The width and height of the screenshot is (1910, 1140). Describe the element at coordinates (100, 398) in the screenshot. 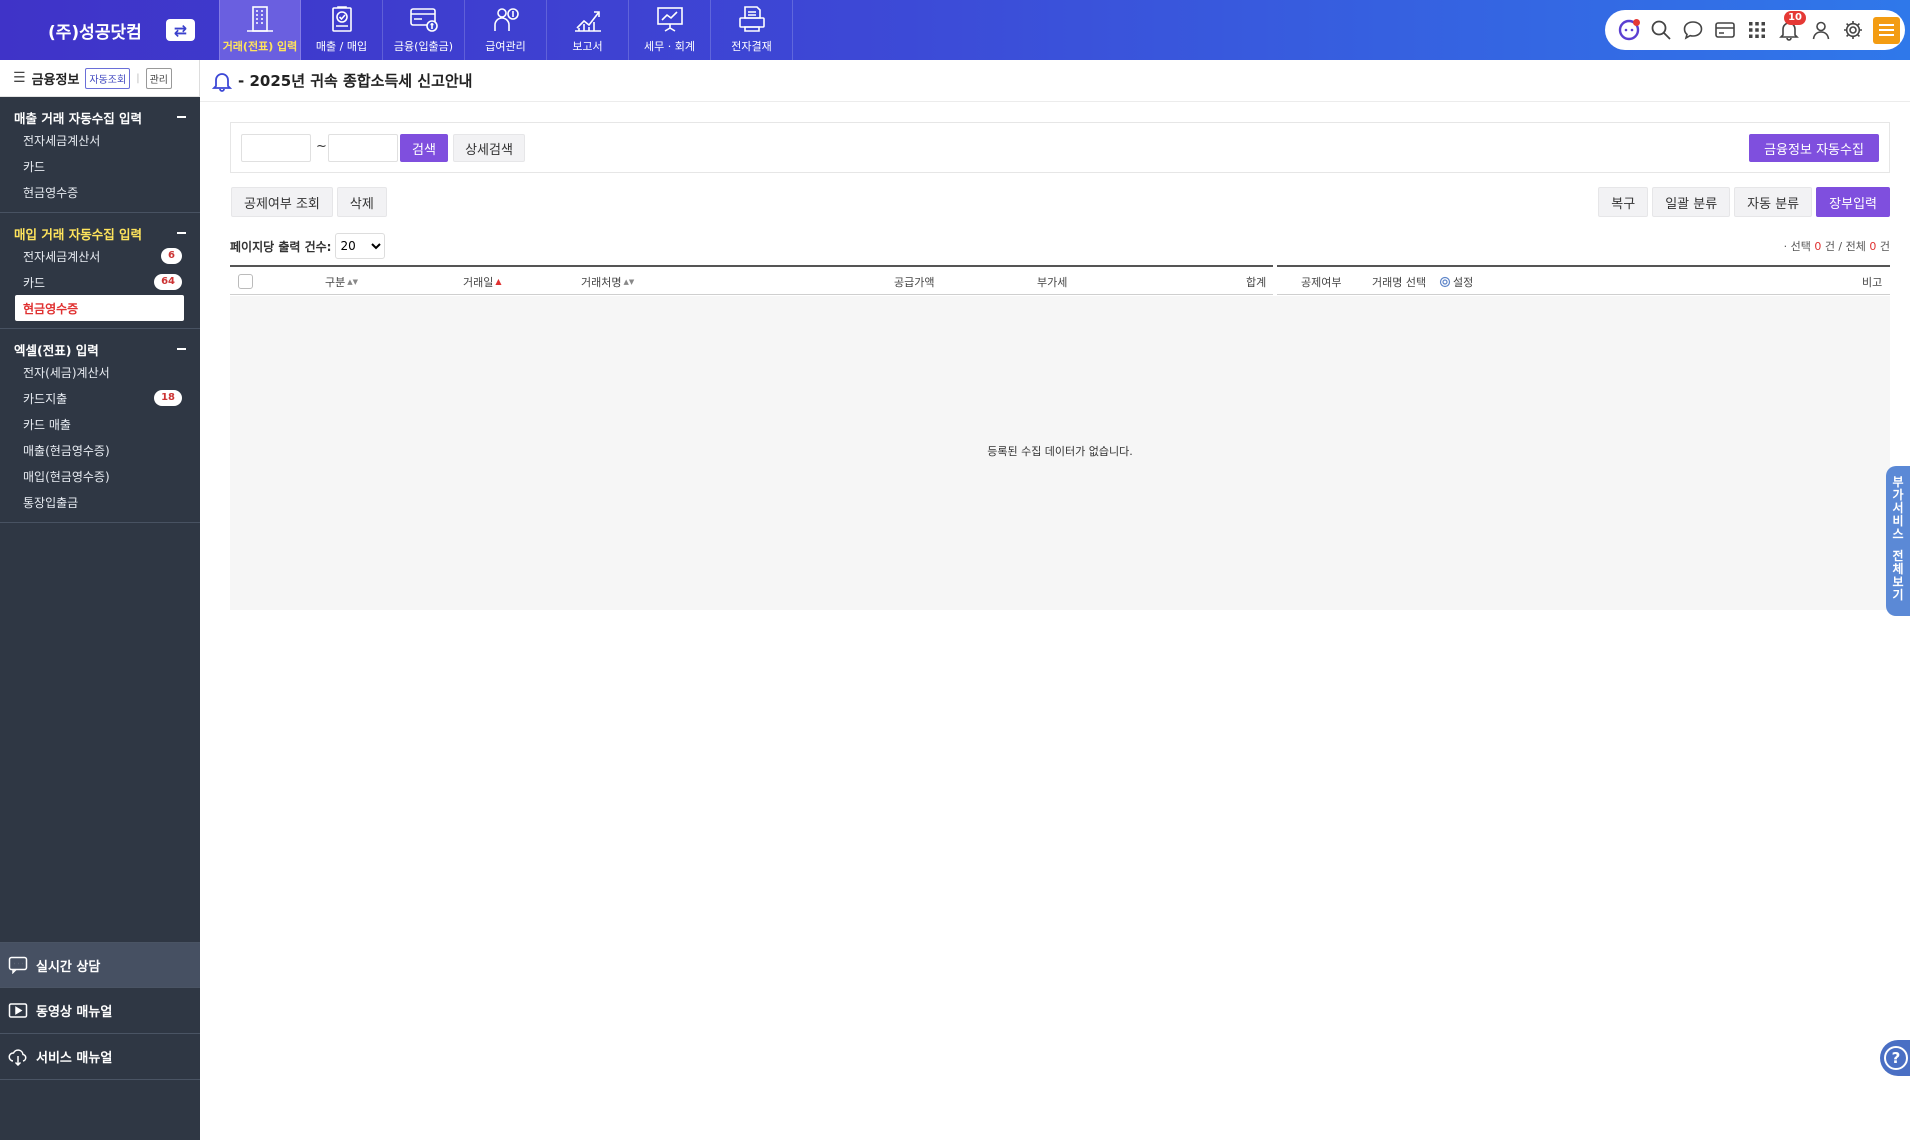

I see `sidebar-item: 카드지출 18` at that location.